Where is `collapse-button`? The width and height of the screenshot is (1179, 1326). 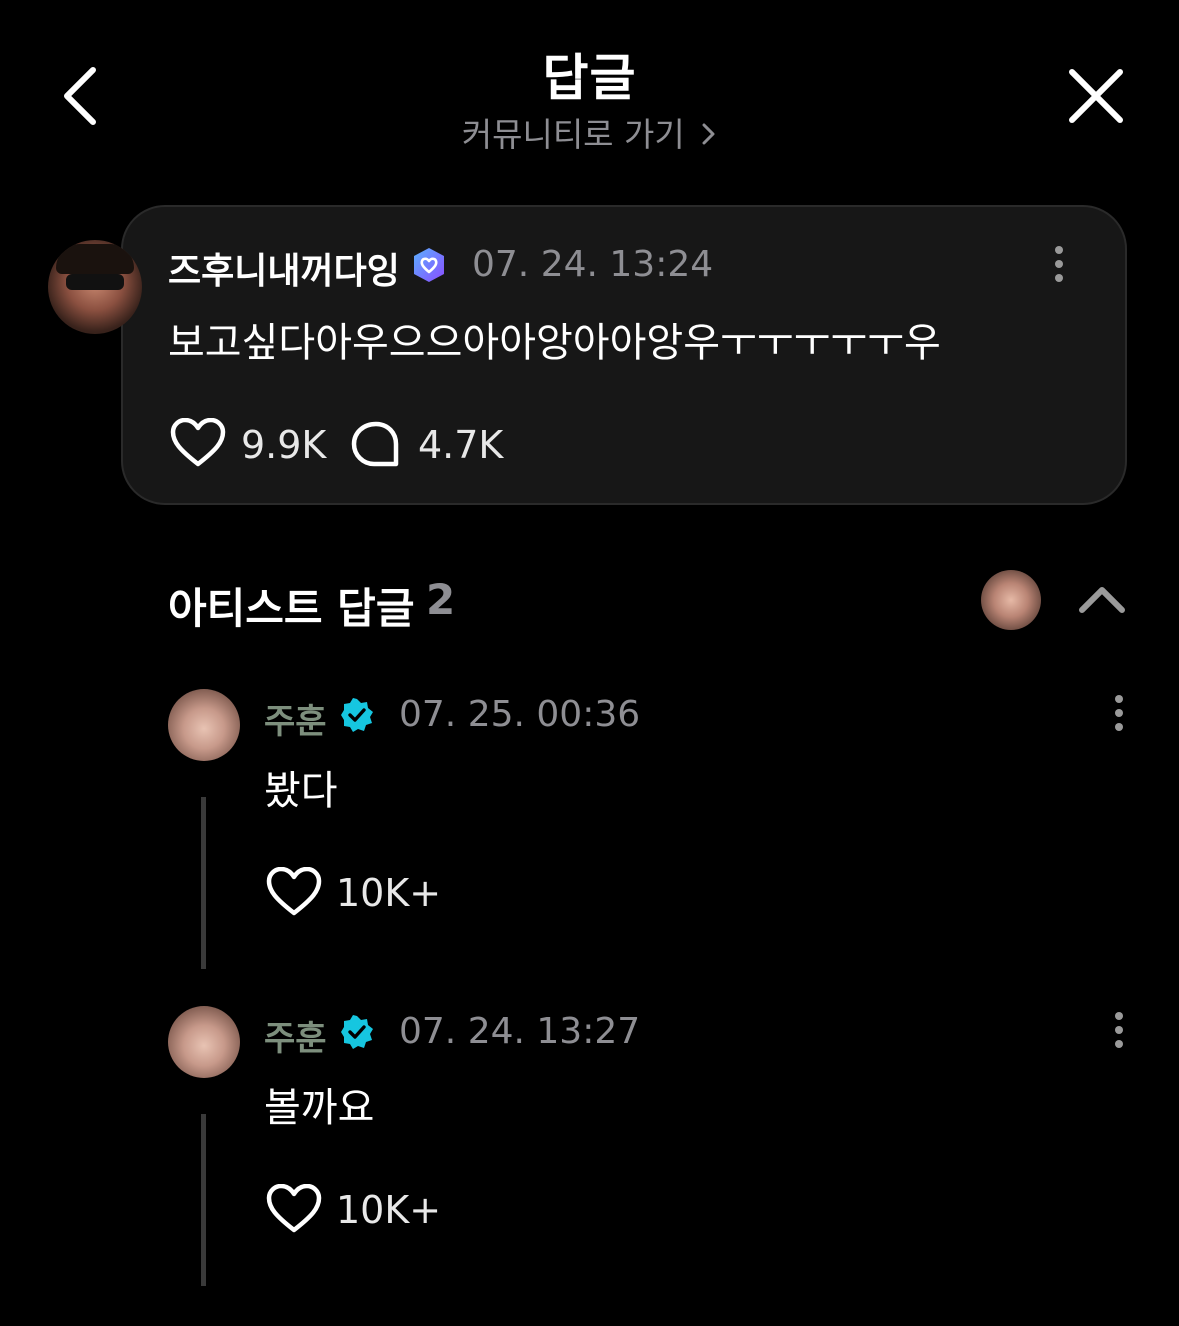
collapse-button is located at coordinates (1102, 598).